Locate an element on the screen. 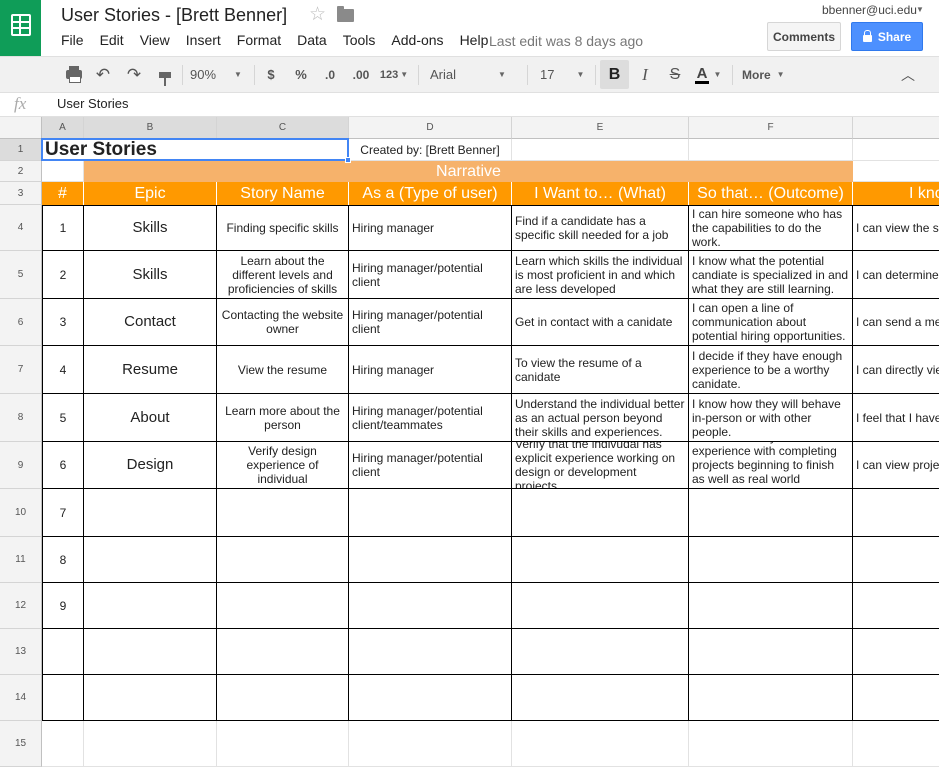  want-to-cell: To view the resume of a canidate is located at coordinates (600, 370).